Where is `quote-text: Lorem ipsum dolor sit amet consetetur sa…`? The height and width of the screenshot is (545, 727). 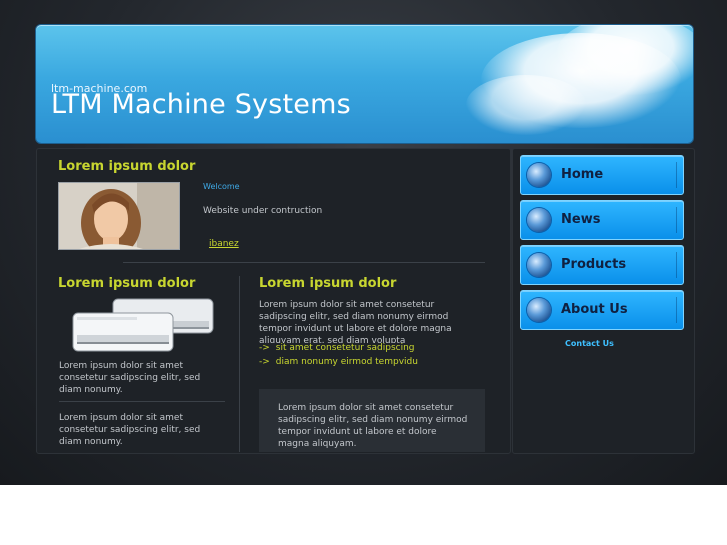
quote-text: Lorem ipsum dolor sit amet consetetur sa… is located at coordinates (373, 426).